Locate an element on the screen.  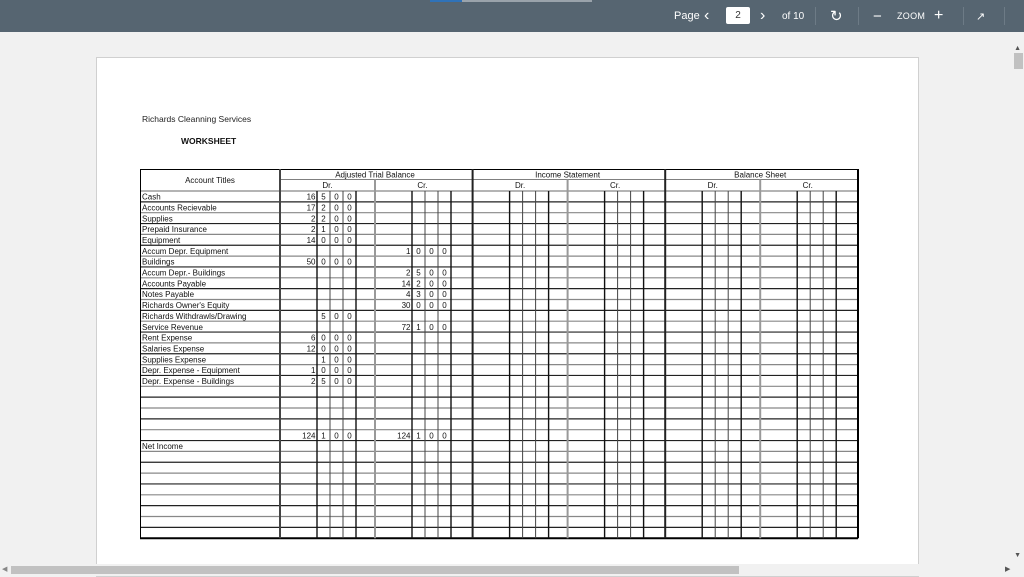
account-title: Richards Owner's Equity is located at coordinates (185, 305).